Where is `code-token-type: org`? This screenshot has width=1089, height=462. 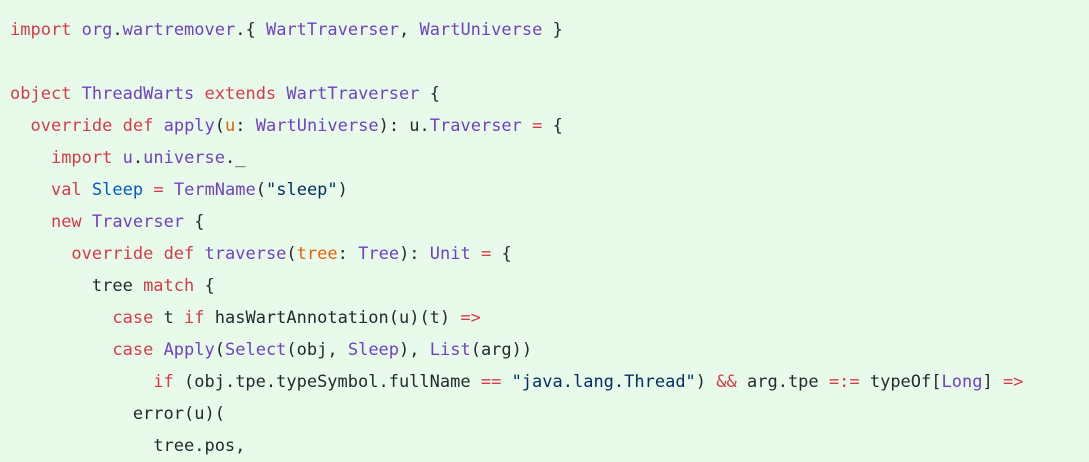
code-token-type: org is located at coordinates (97, 30).